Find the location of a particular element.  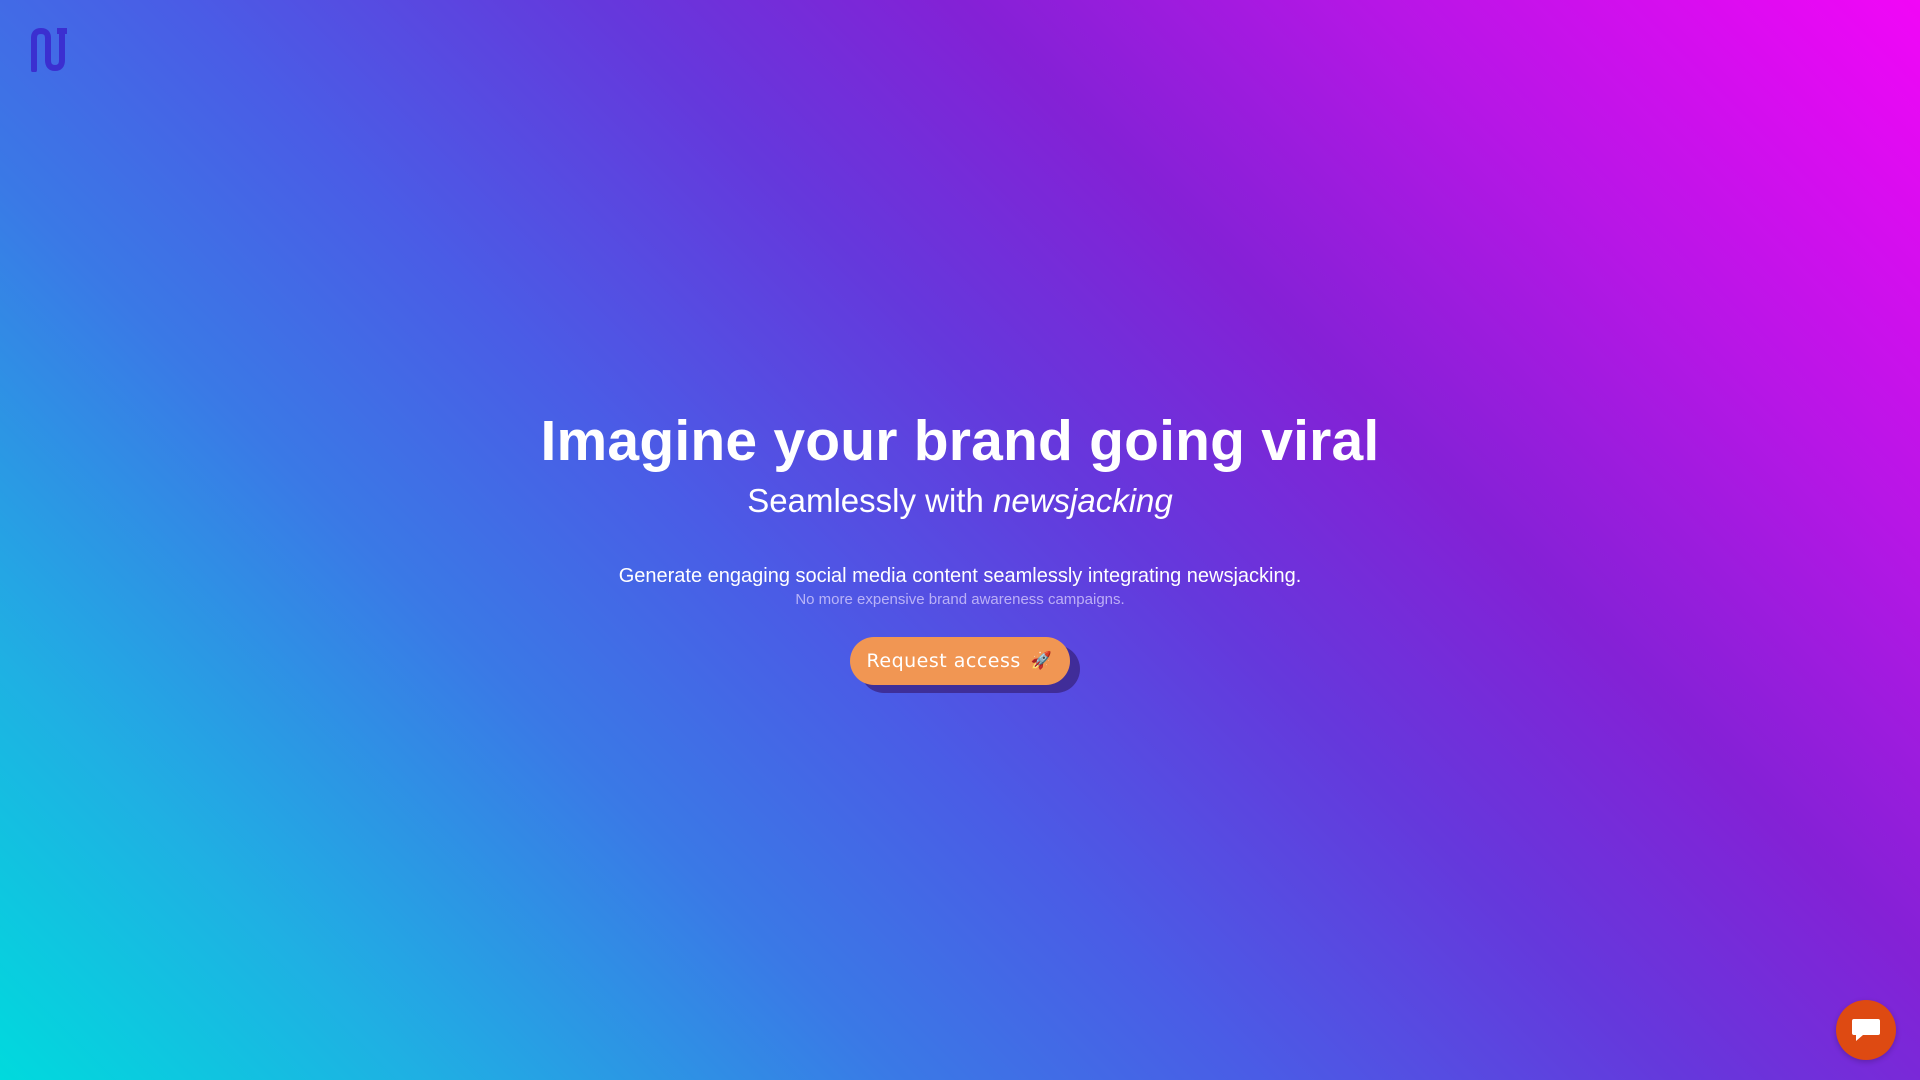

rocket-icon: 🚀 is located at coordinates (1041, 661).